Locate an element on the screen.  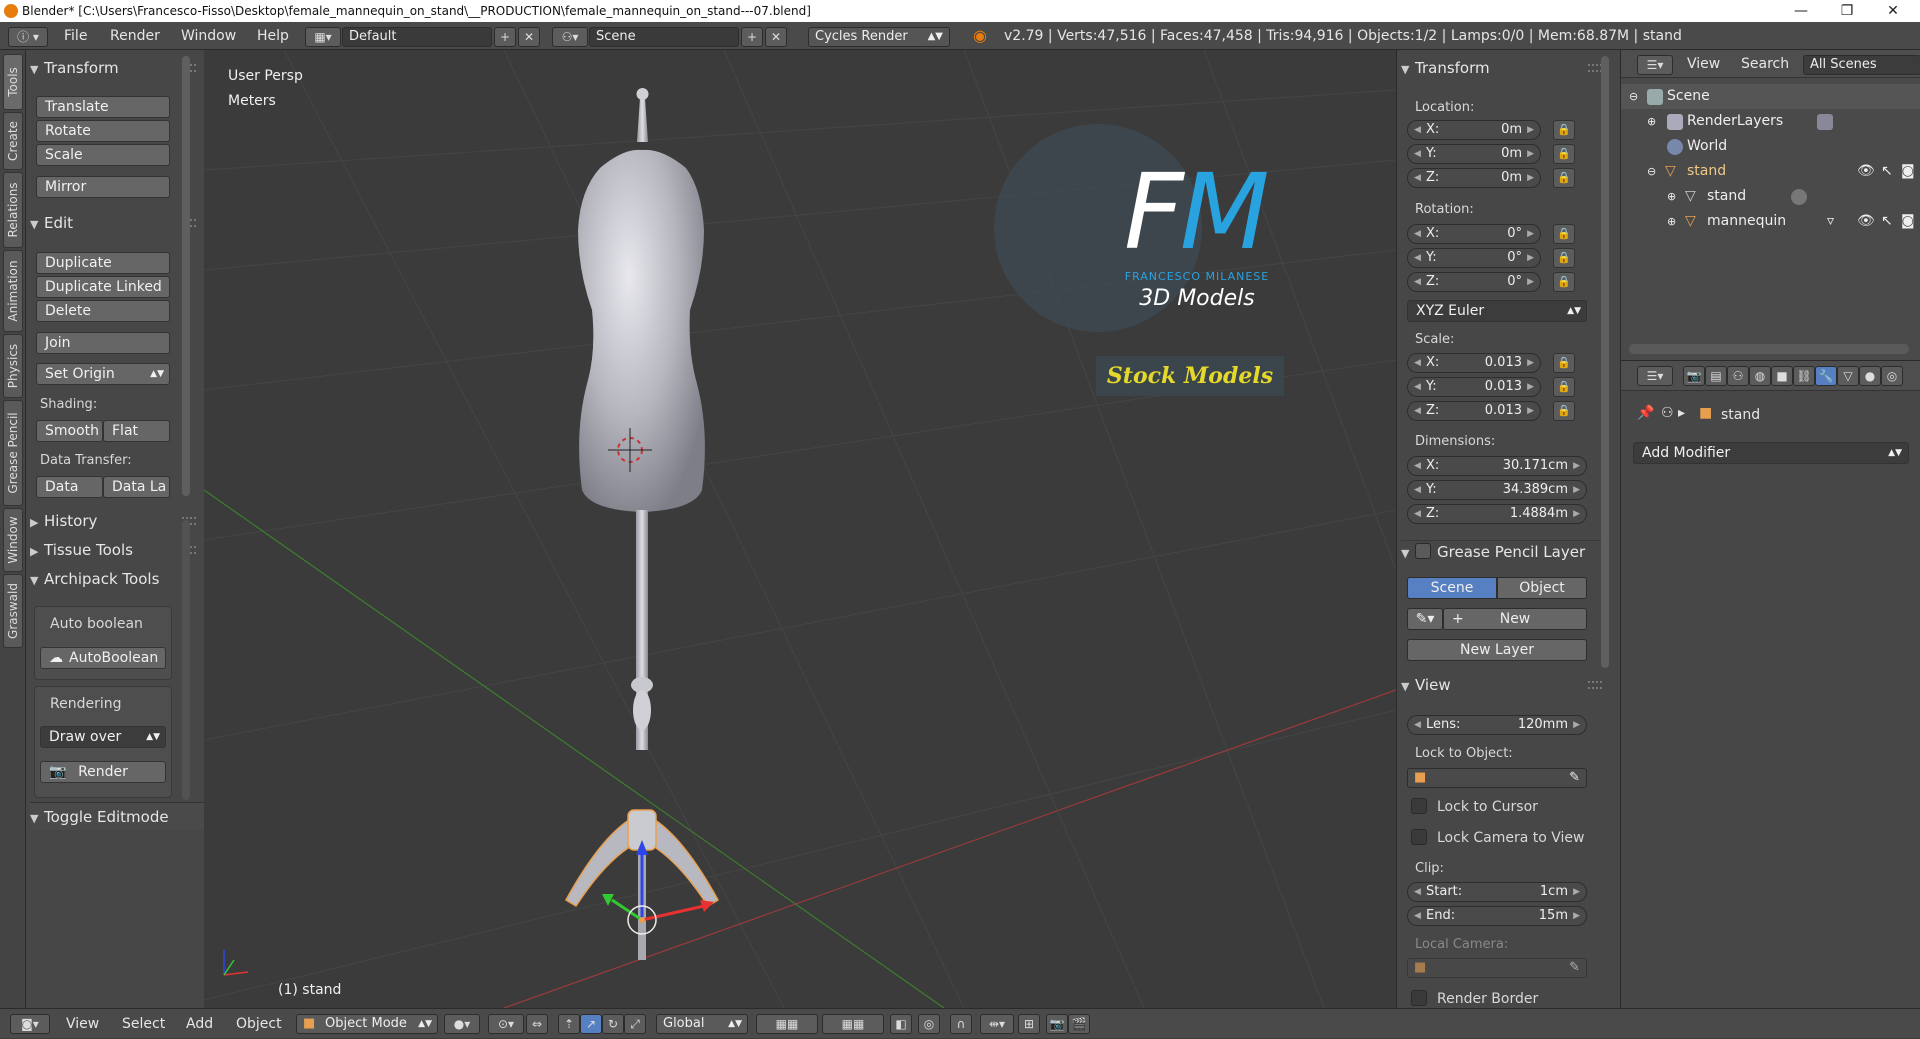
rotation-mode-select: XYZ Euler ▲▼ is located at coordinates (1497, 311).